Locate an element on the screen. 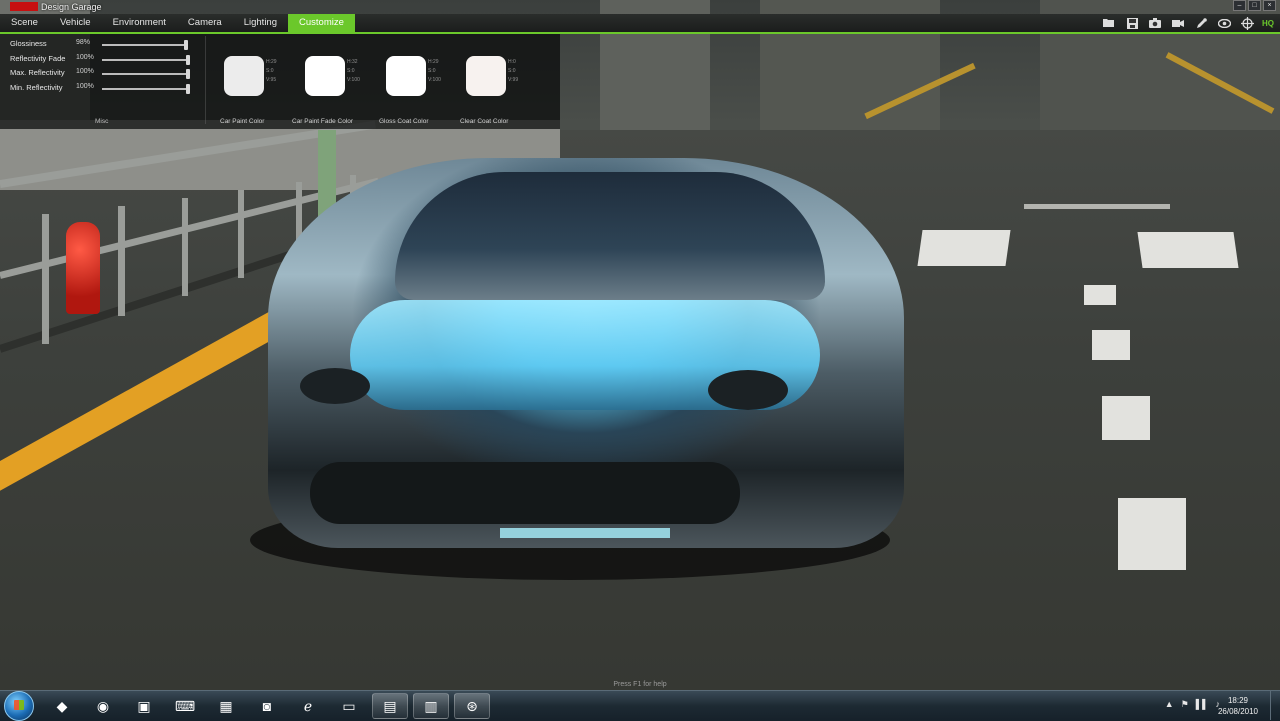 This screenshot has height=721, width=1280. max-reflectivity-slider is located at coordinates (146, 74).